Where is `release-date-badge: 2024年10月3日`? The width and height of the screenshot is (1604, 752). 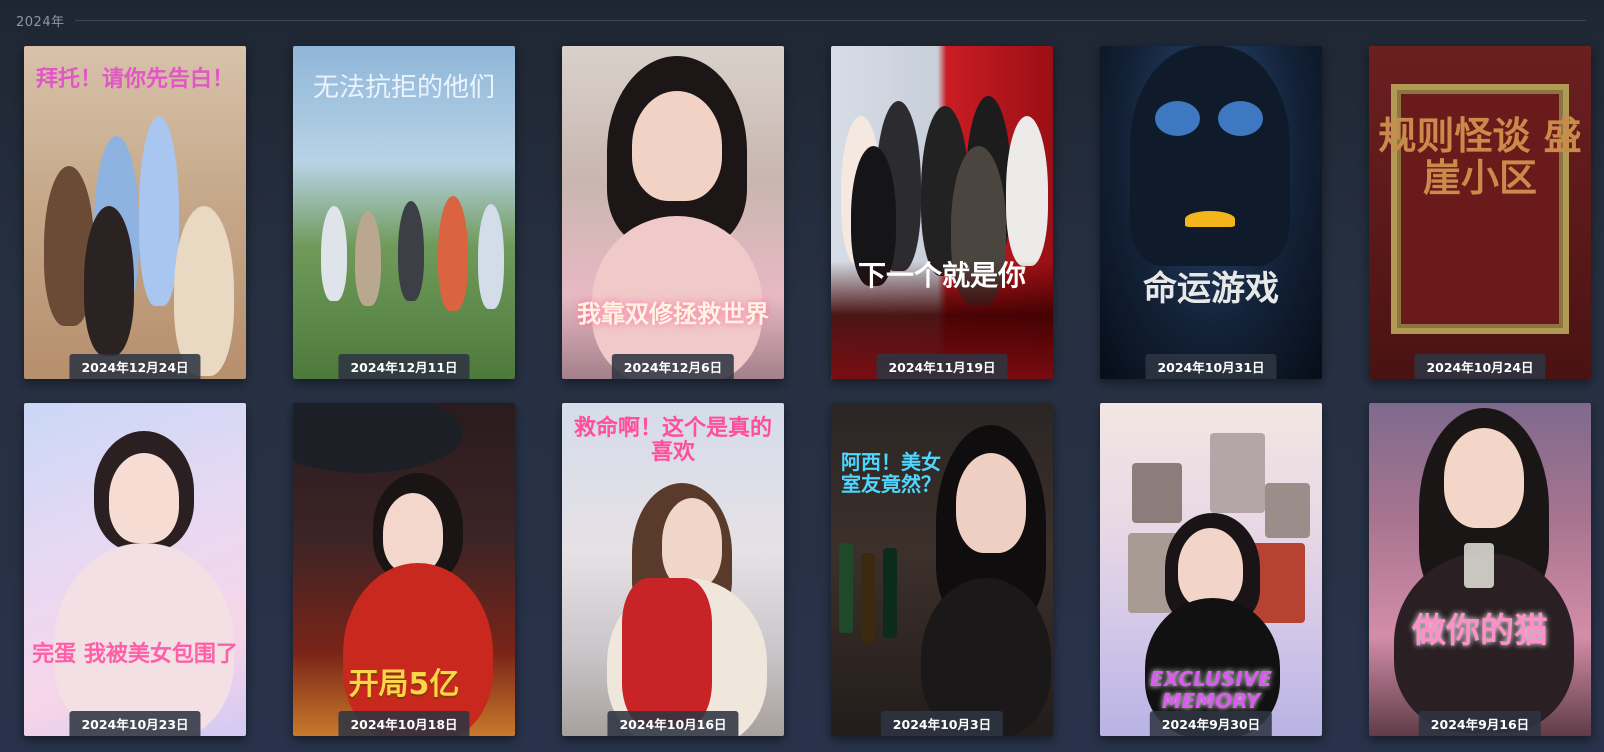 release-date-badge: 2024年10月3日 is located at coordinates (942, 723).